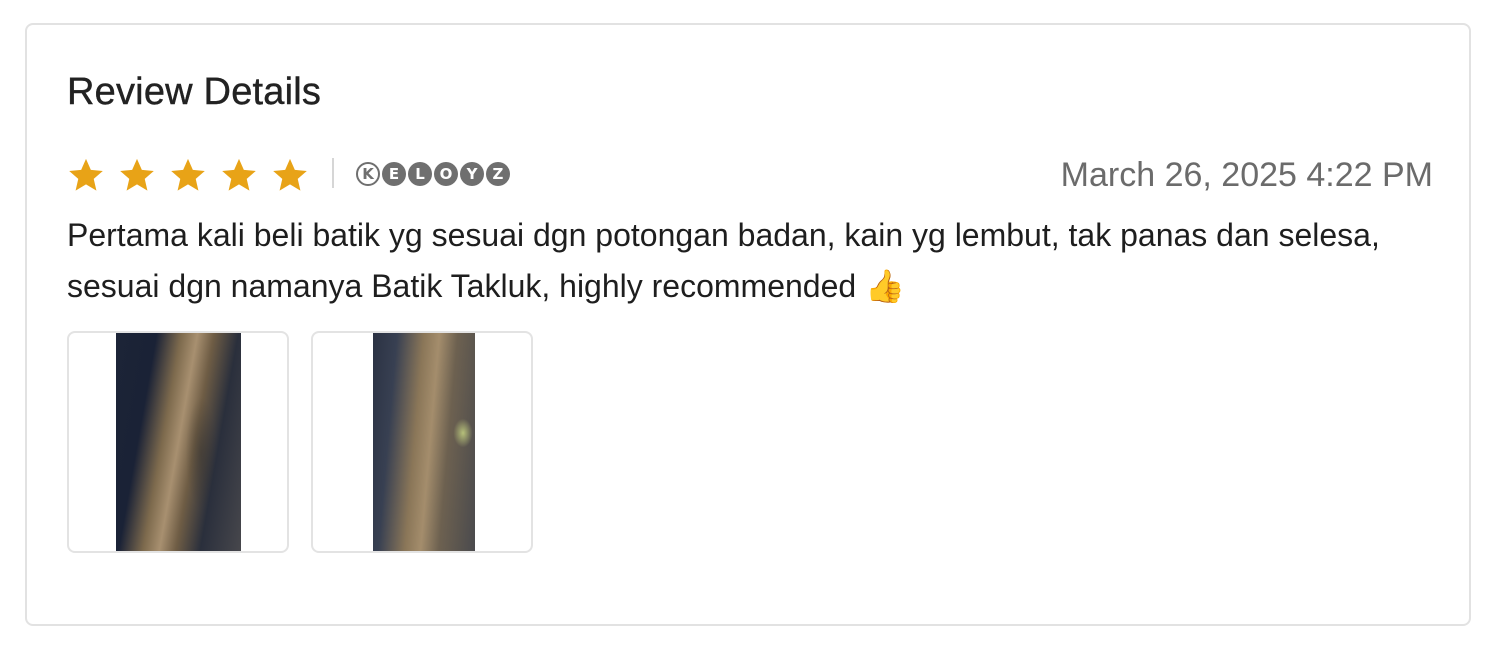 The image size is (1500, 647). I want to click on username-char: K, so click(368, 174).